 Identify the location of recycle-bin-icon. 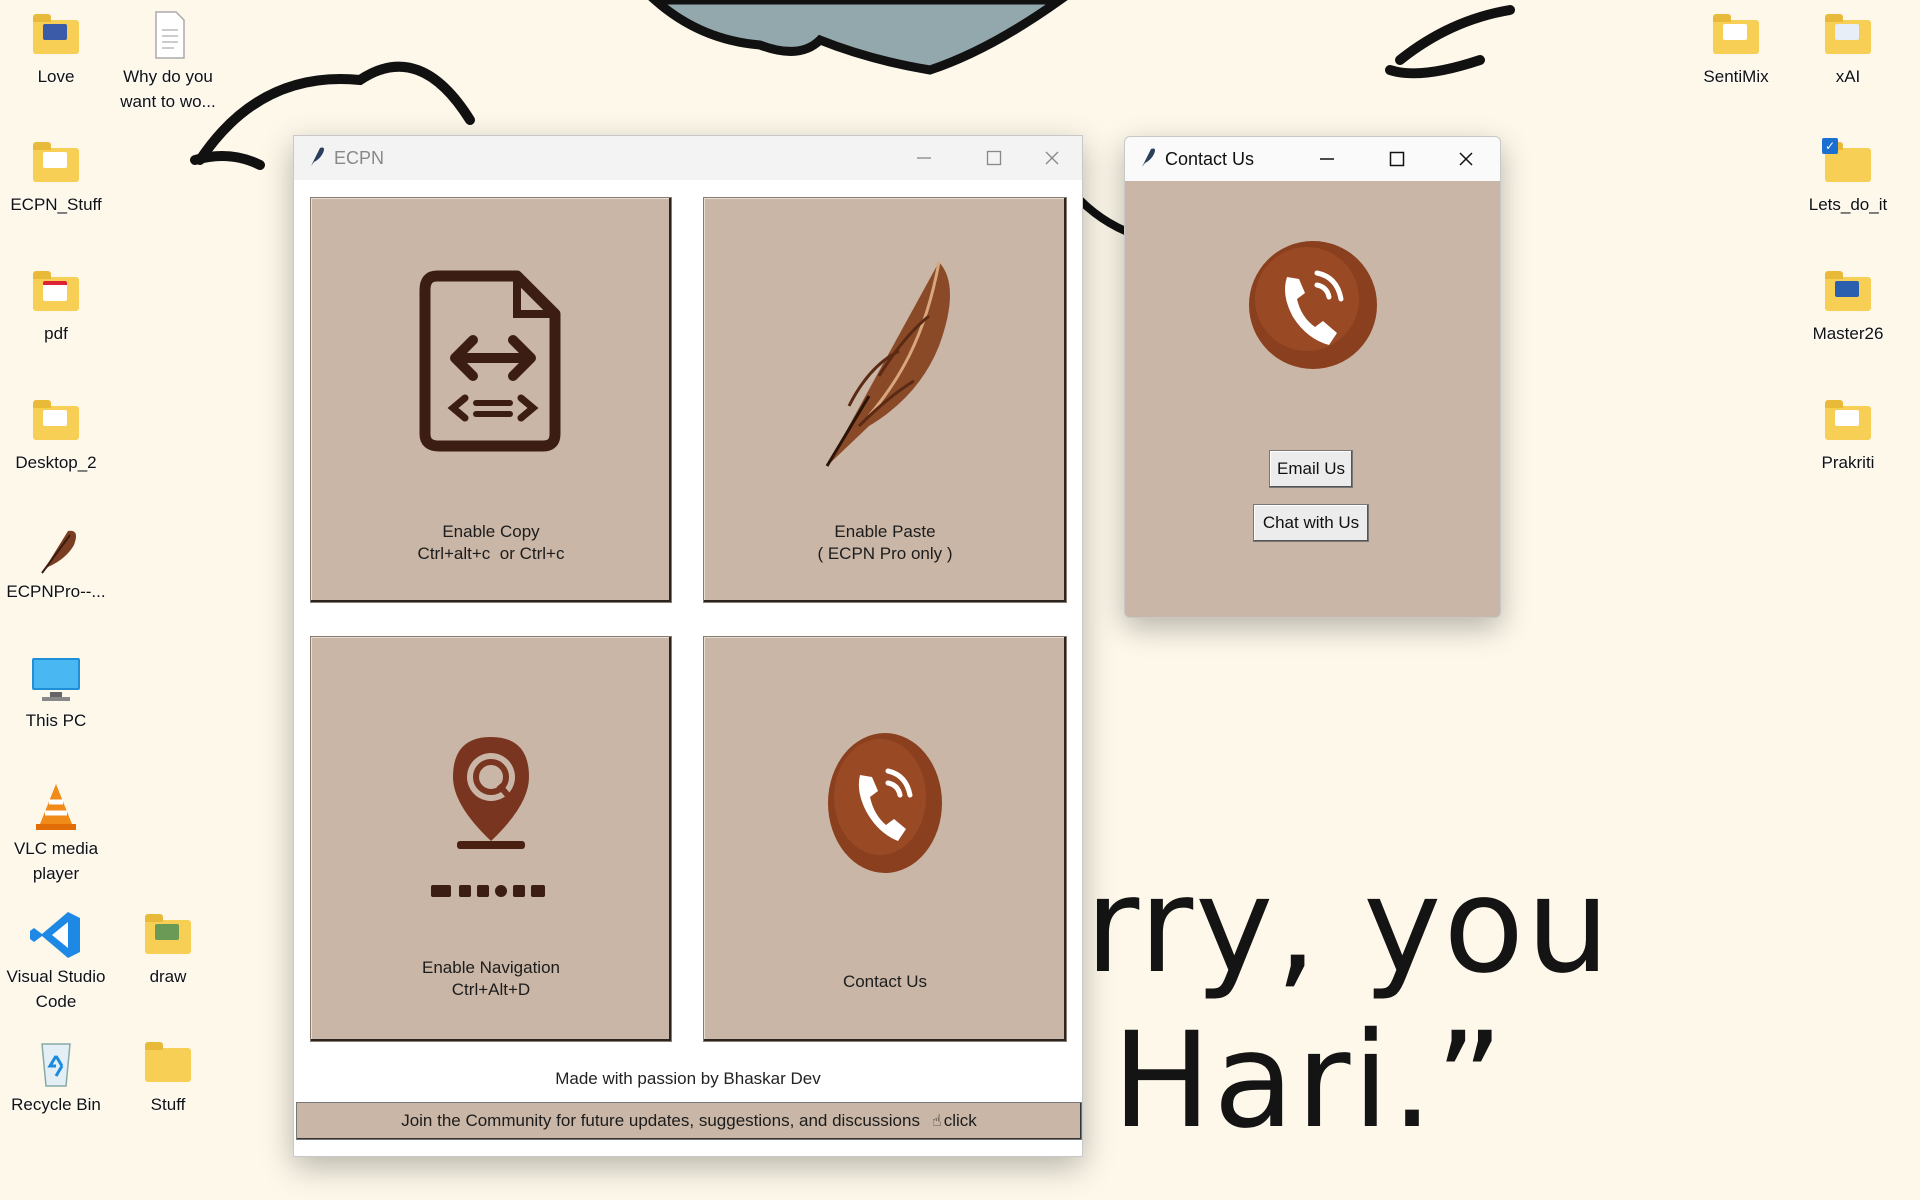
(56, 1063).